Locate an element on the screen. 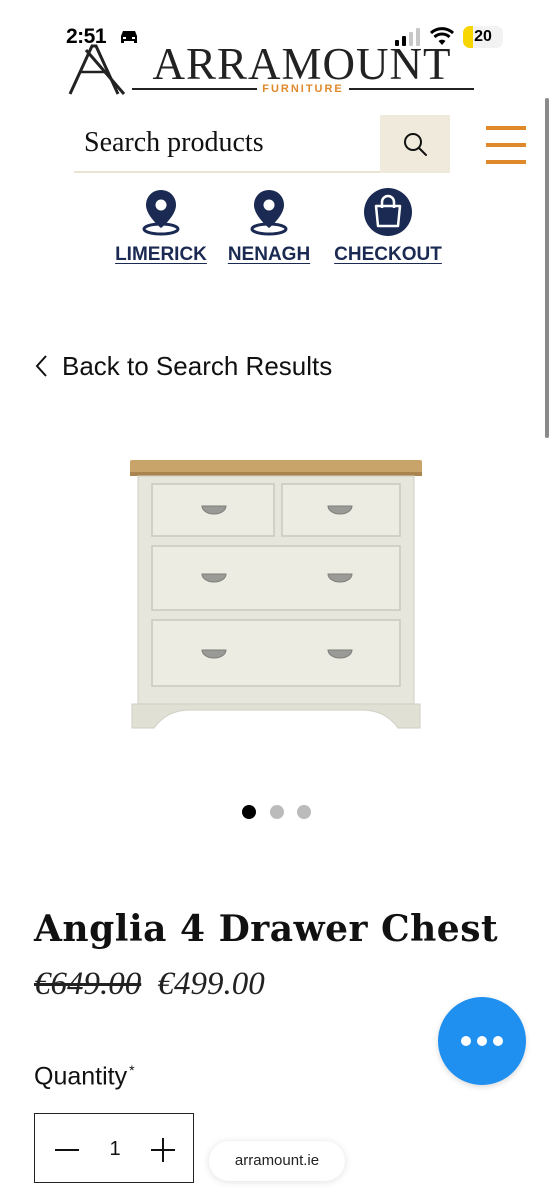  quantity-stepper: 1 is located at coordinates (114, 1148).